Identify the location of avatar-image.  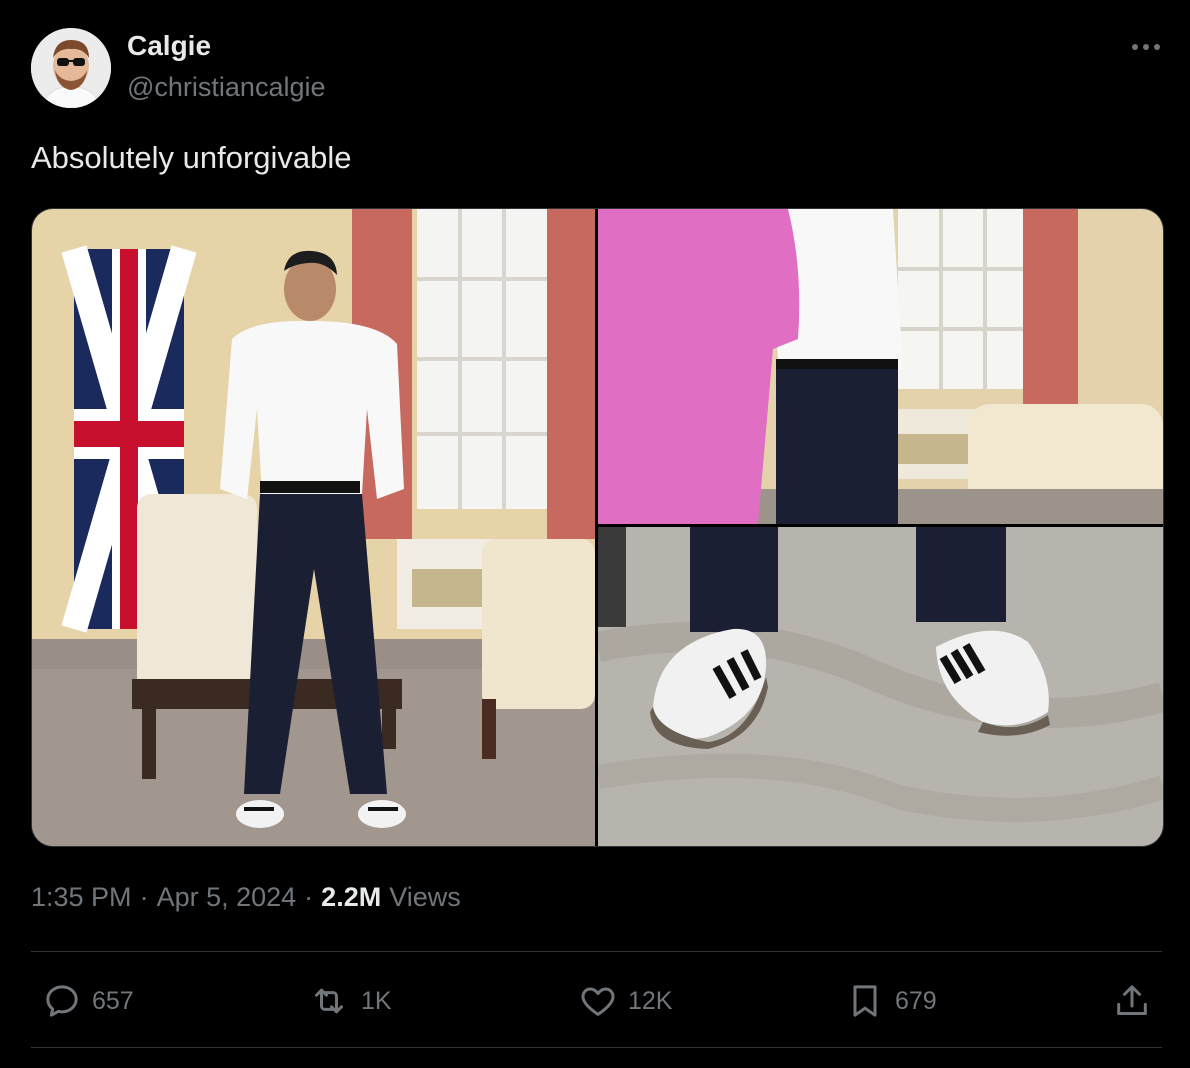
(71, 68).